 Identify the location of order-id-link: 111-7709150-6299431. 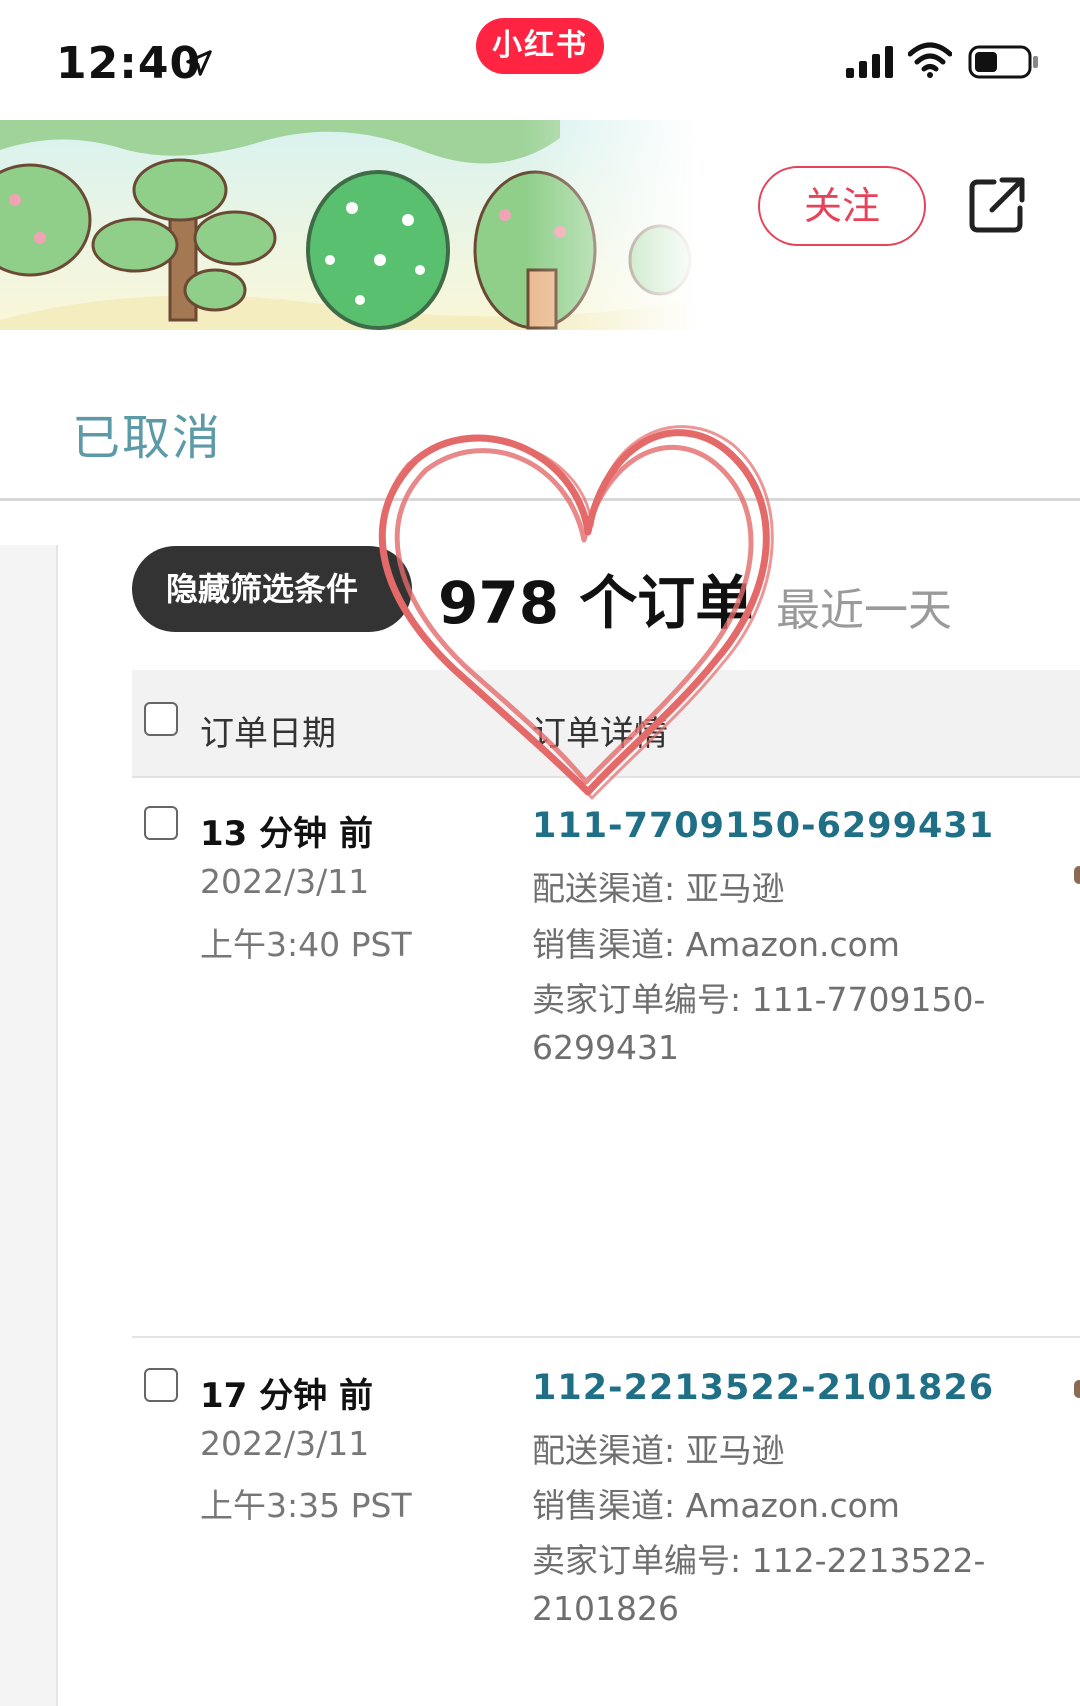
(763, 826).